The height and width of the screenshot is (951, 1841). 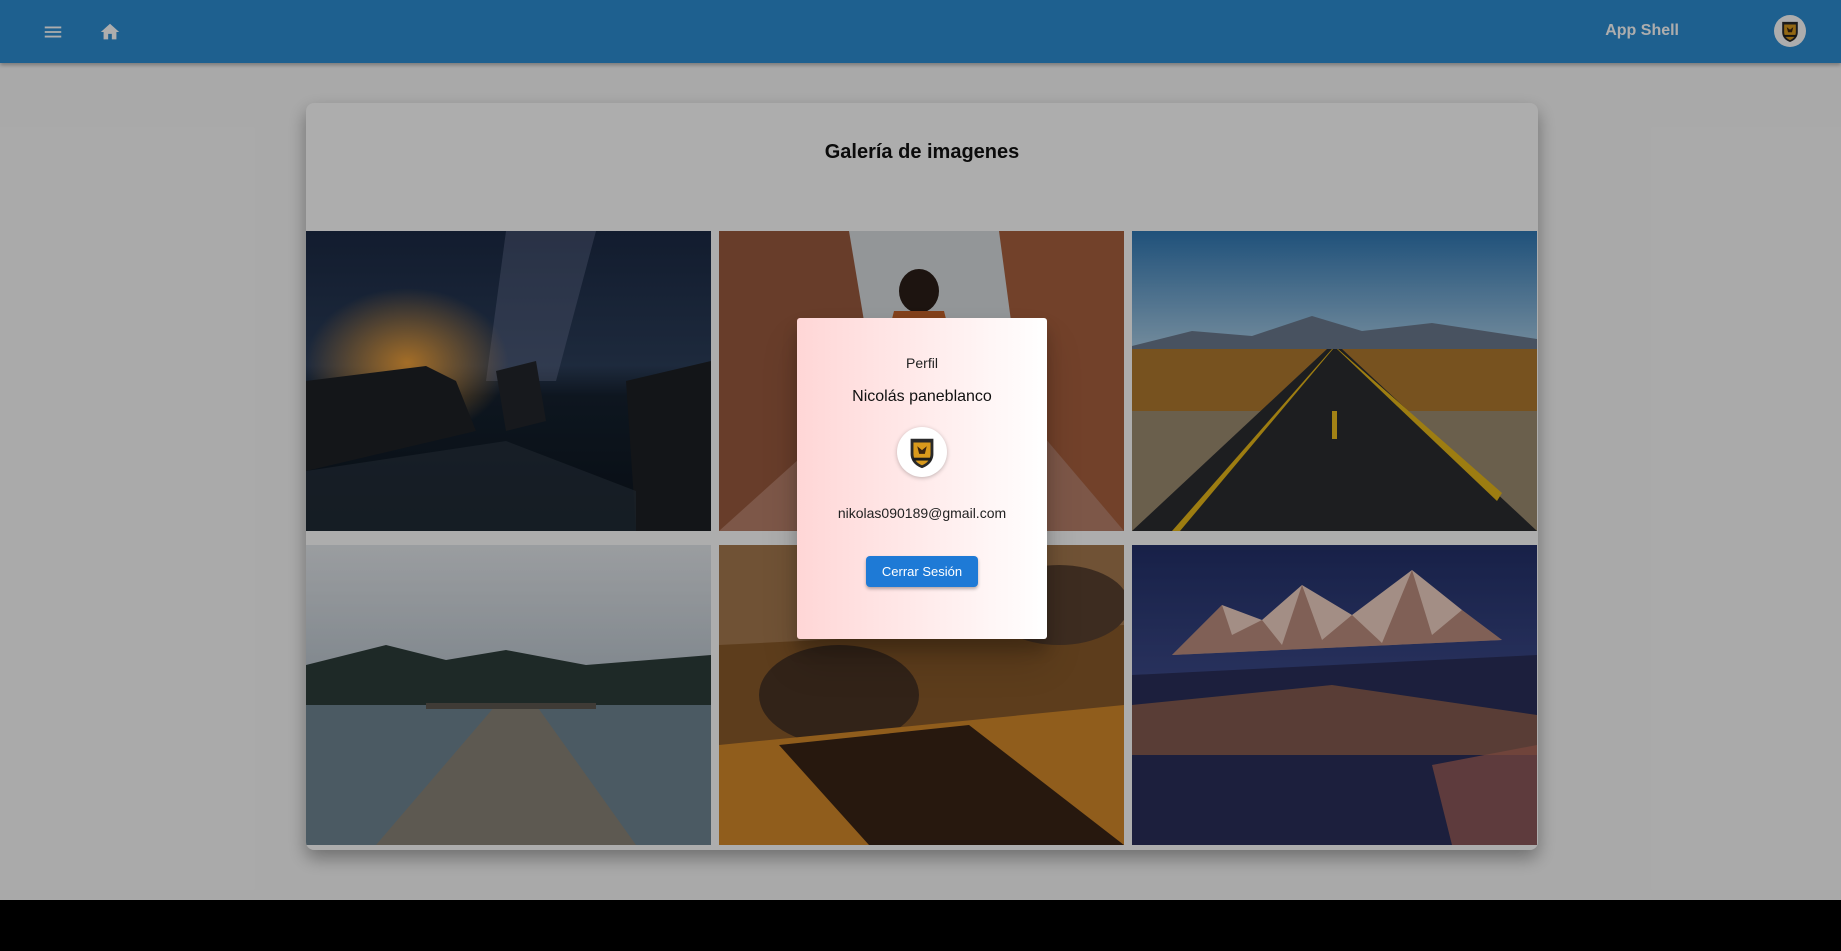 I want to click on dialog-heading: Perfil, so click(x=922, y=363).